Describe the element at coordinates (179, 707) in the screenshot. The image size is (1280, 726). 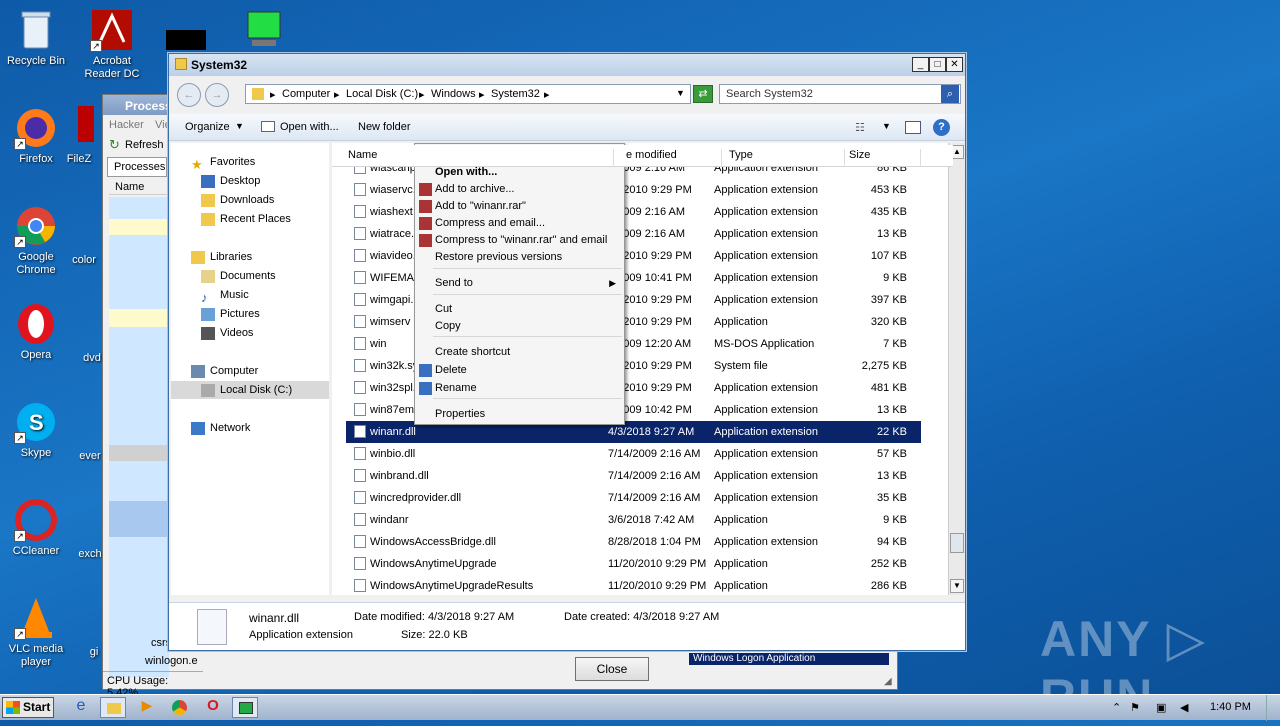
I see `chrome-taskbar-icon` at that location.